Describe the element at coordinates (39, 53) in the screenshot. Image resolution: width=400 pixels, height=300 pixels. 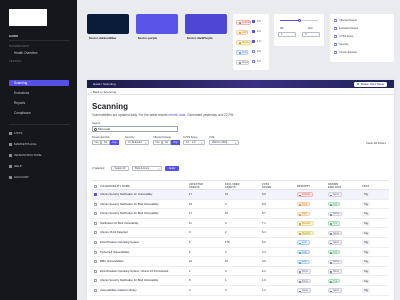
I see `sidebar-item-health-overview: Health Overview` at that location.